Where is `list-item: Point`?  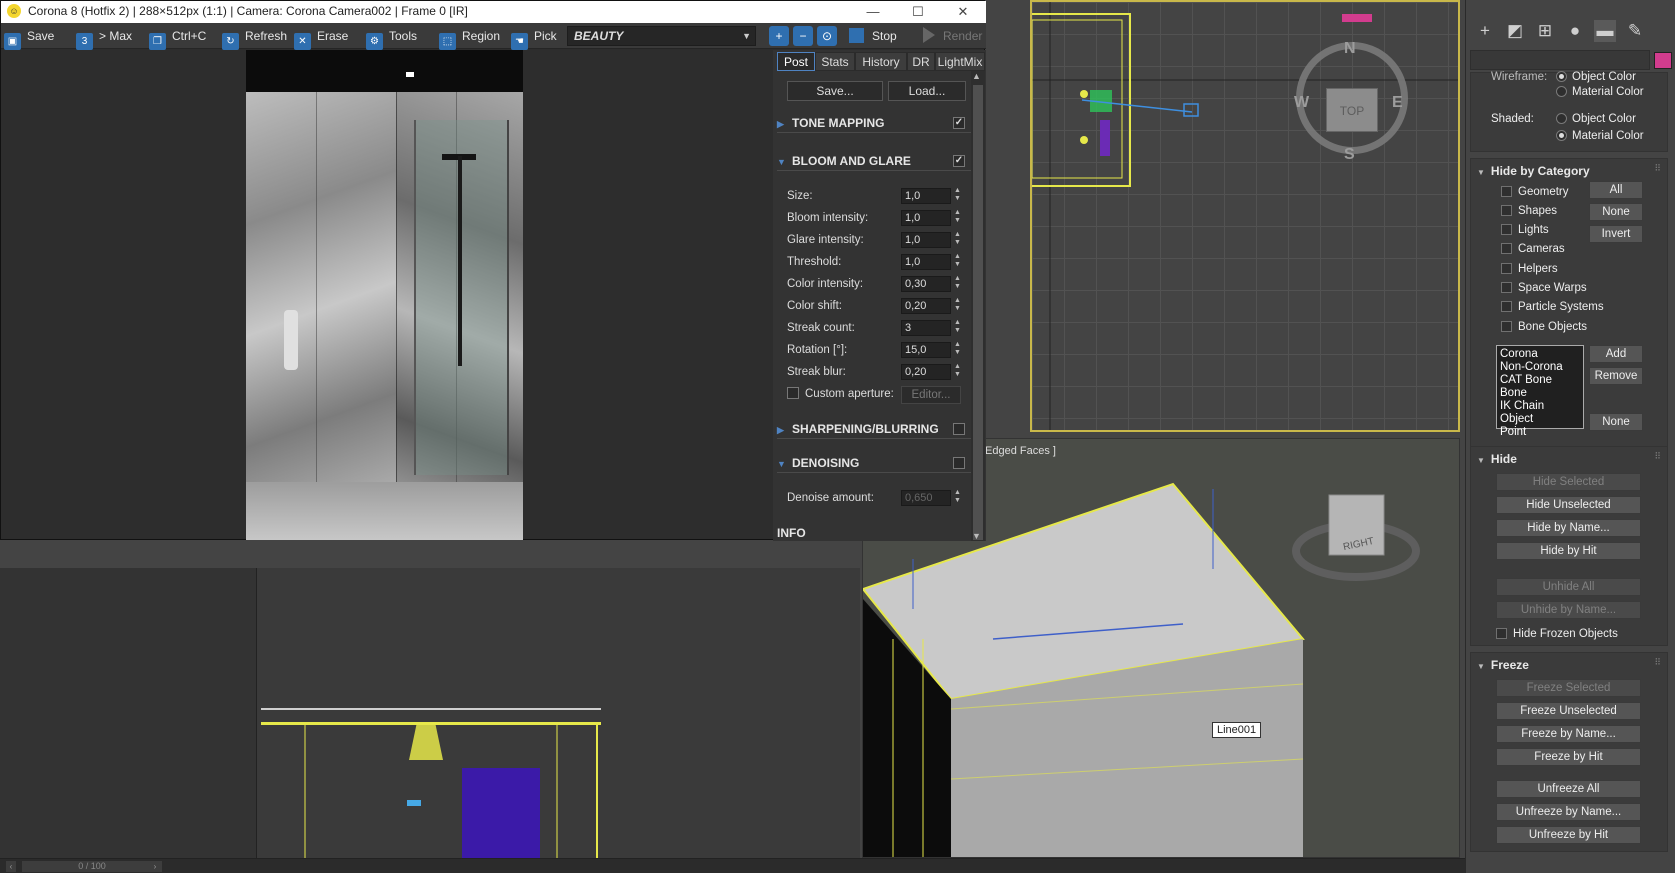 list-item: Point is located at coordinates (1540, 432).